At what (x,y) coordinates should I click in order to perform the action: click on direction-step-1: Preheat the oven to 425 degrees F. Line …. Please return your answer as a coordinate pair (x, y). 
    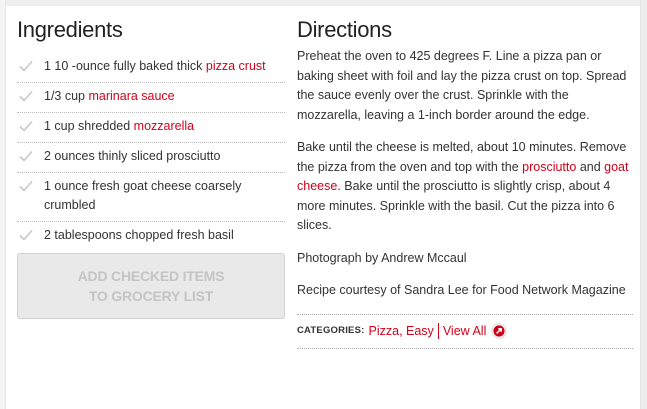
    Looking at the image, I should click on (462, 85).